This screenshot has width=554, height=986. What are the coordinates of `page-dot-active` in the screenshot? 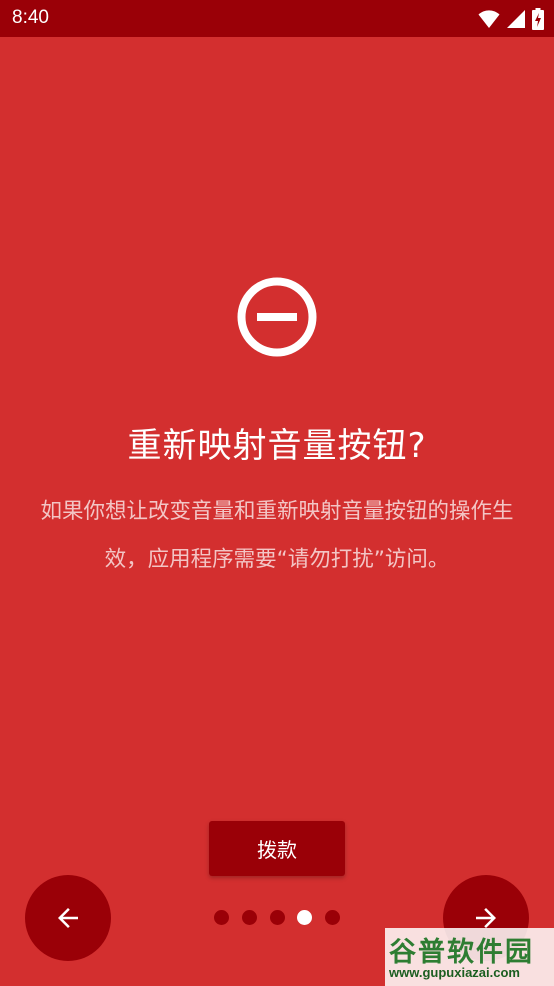 It's located at (304, 917).